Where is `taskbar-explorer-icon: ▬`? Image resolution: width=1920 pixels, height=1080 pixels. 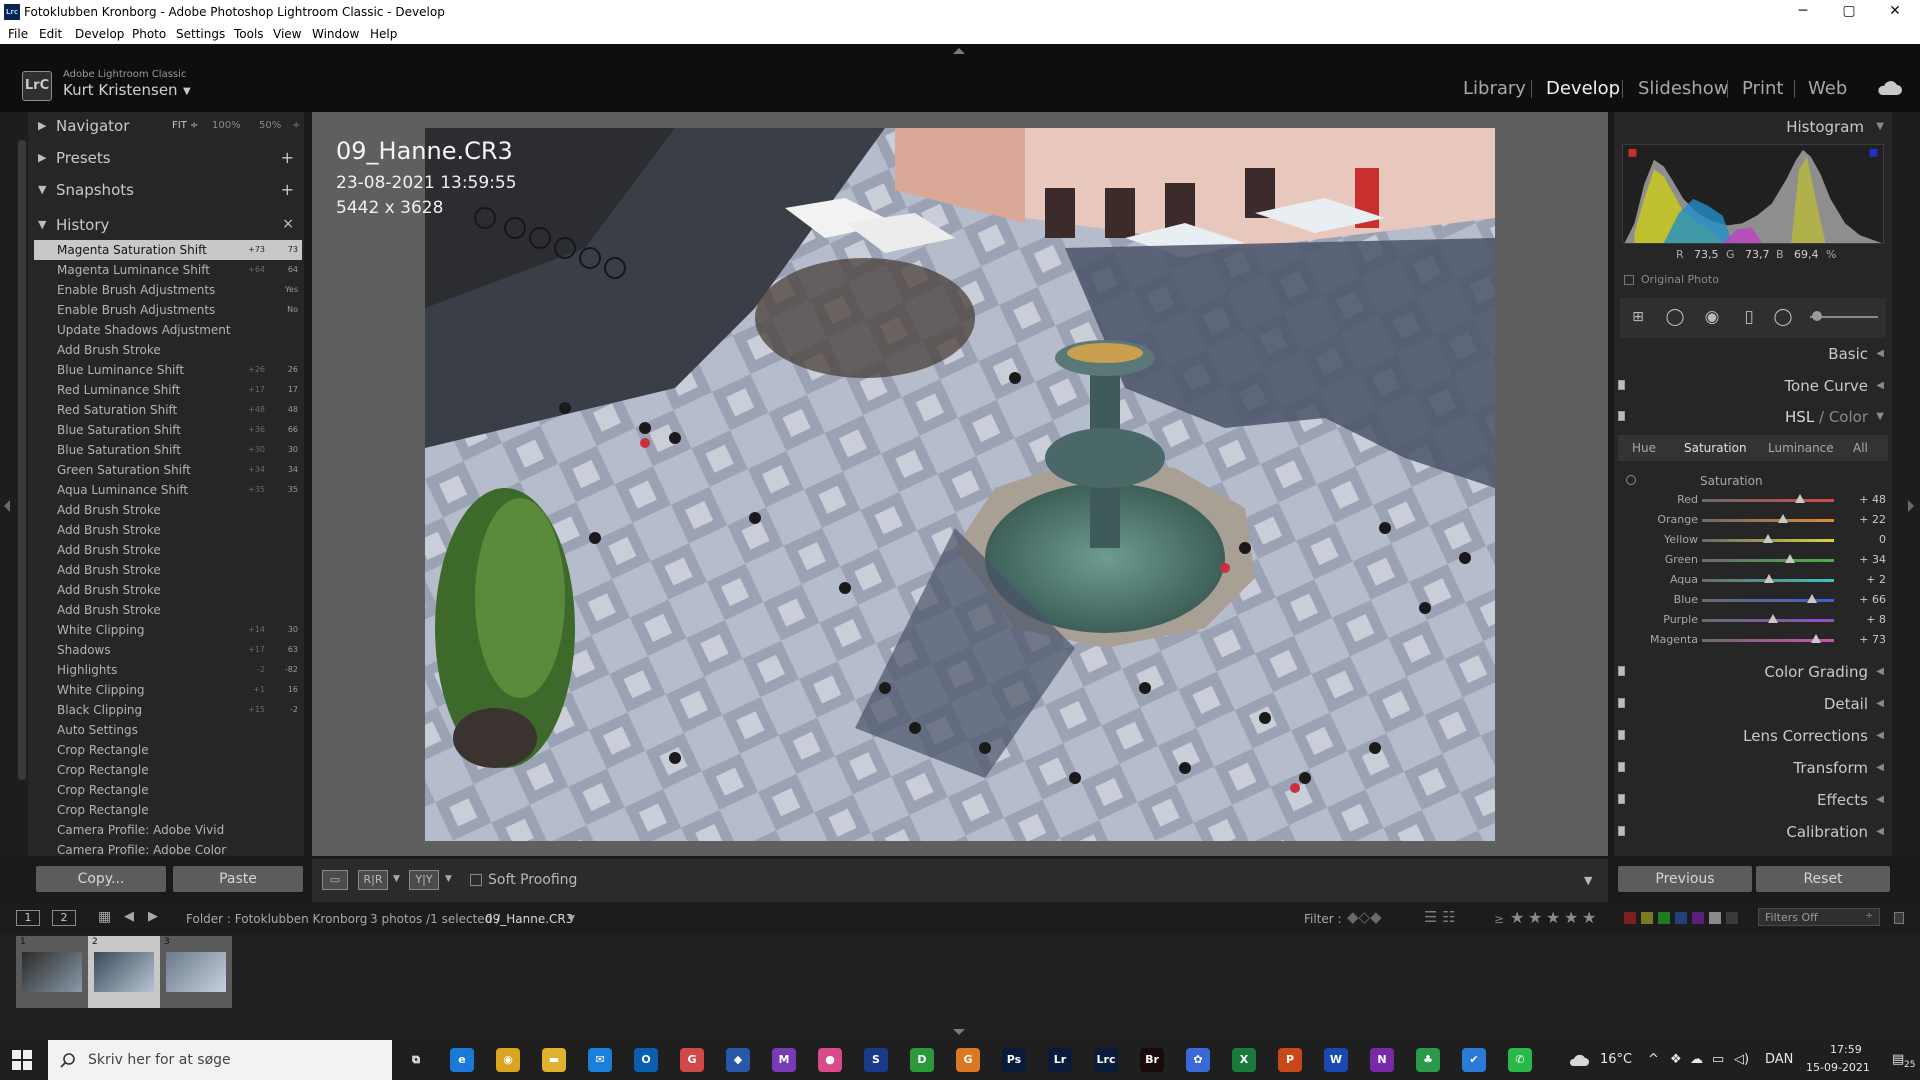
taskbar-explorer-icon: ▬ is located at coordinates (554, 1060).